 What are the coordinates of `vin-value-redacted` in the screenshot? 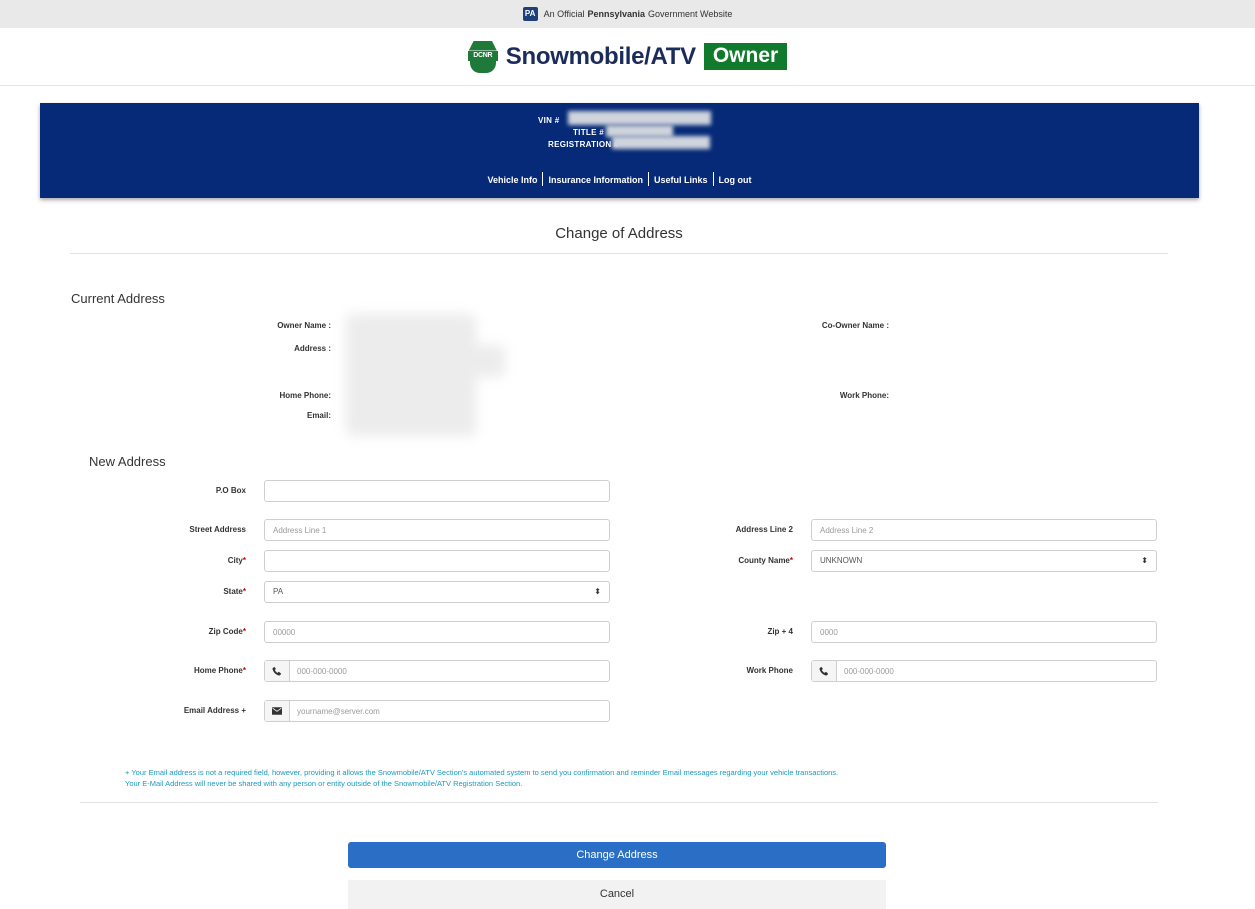 It's located at (639, 118).